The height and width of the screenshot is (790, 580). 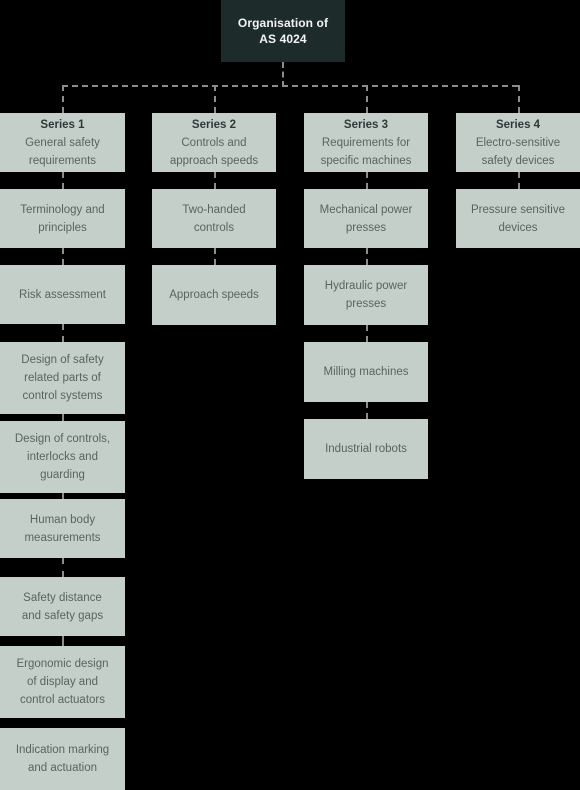 I want to click on series-3-item-2-line1: Milling machines, so click(x=366, y=372).